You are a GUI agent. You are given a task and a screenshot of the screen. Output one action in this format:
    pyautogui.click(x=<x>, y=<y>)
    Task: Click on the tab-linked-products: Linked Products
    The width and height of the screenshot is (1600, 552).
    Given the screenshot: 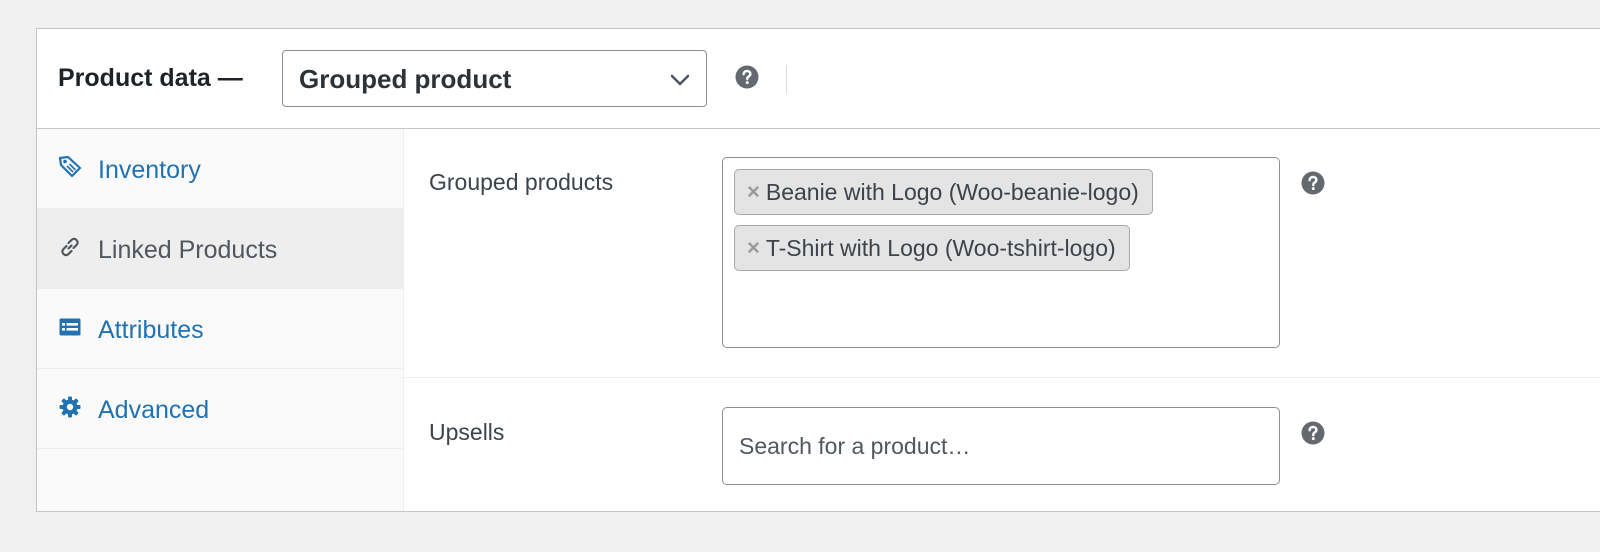 What is the action you would take?
    pyautogui.click(x=220, y=249)
    